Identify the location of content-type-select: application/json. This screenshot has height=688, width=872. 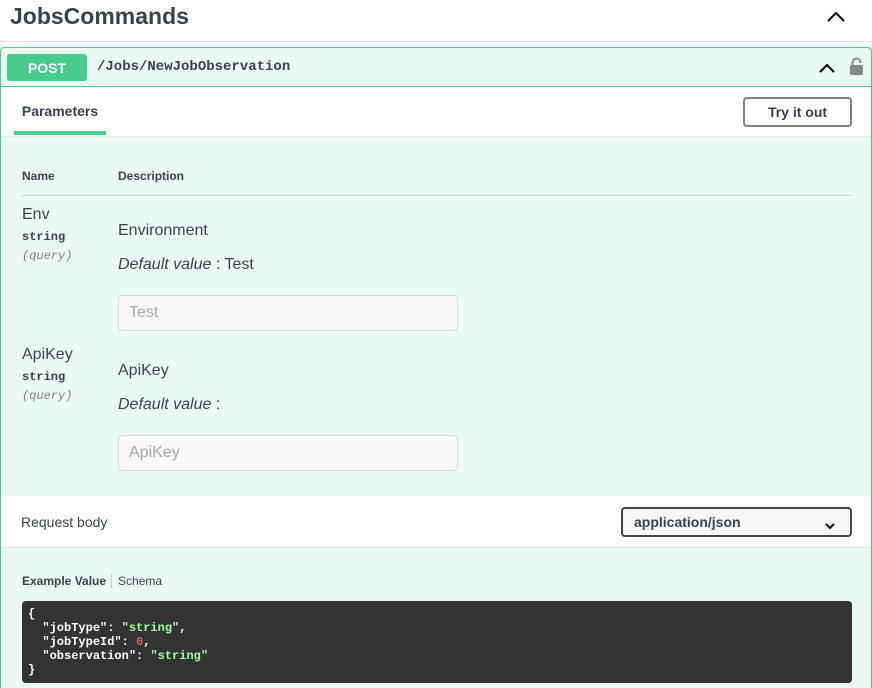
(736, 522).